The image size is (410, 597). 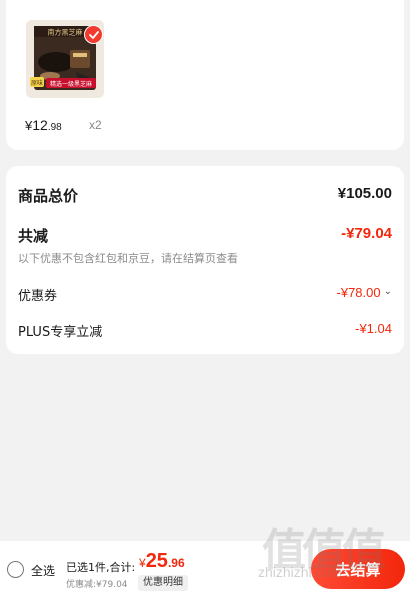 What do you see at coordinates (54, 127) in the screenshot?
I see `product-price-dec: .98` at bounding box center [54, 127].